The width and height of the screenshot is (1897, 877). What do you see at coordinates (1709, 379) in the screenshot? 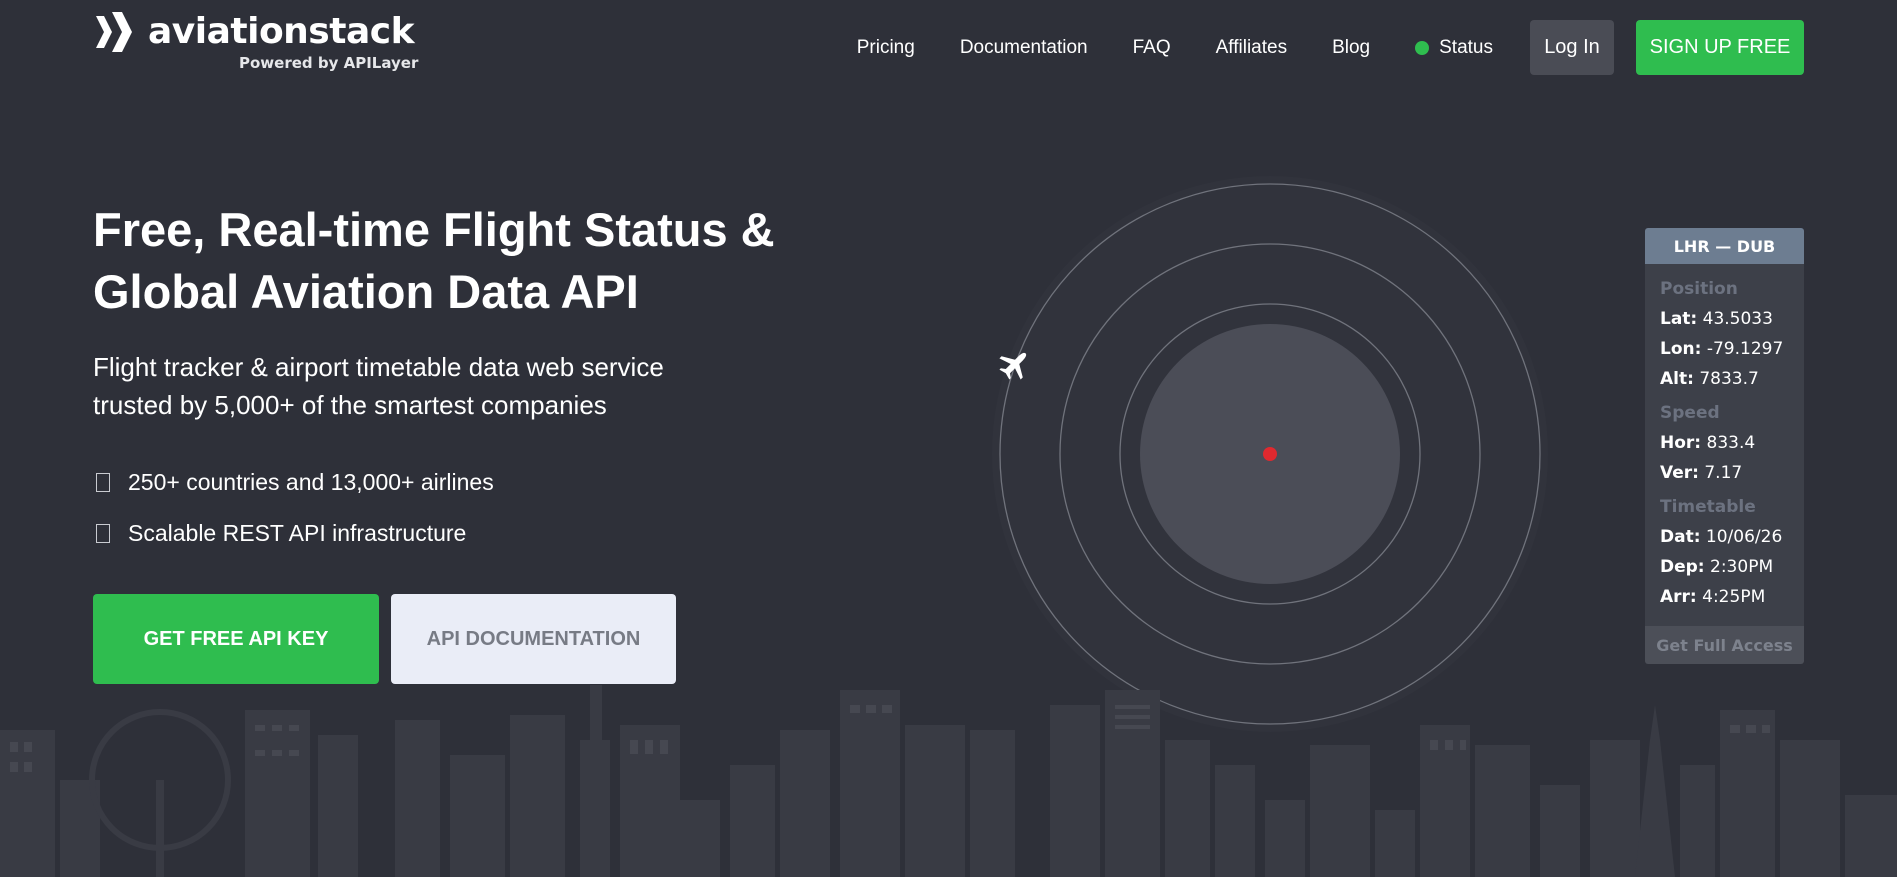
I see `altitude-row: Alt: 7833.7` at bounding box center [1709, 379].